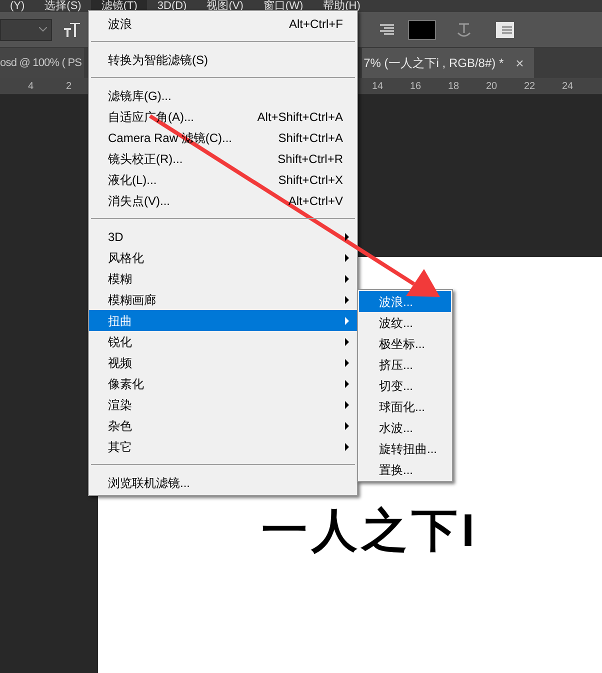 Image resolution: width=602 pixels, height=673 pixels. I want to click on ruler-label: 16, so click(416, 87).